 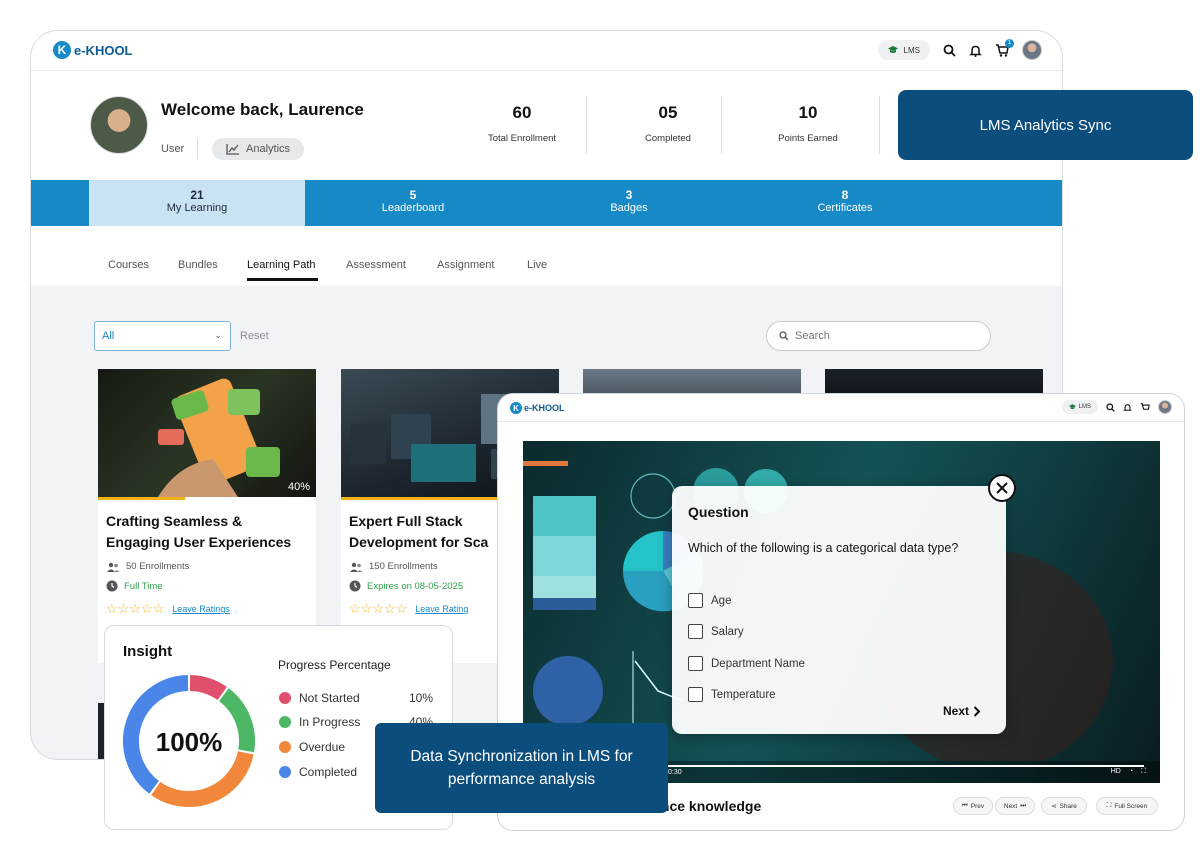 I want to click on fullscreen-button: ⛶ Full Screen, so click(x=1127, y=806).